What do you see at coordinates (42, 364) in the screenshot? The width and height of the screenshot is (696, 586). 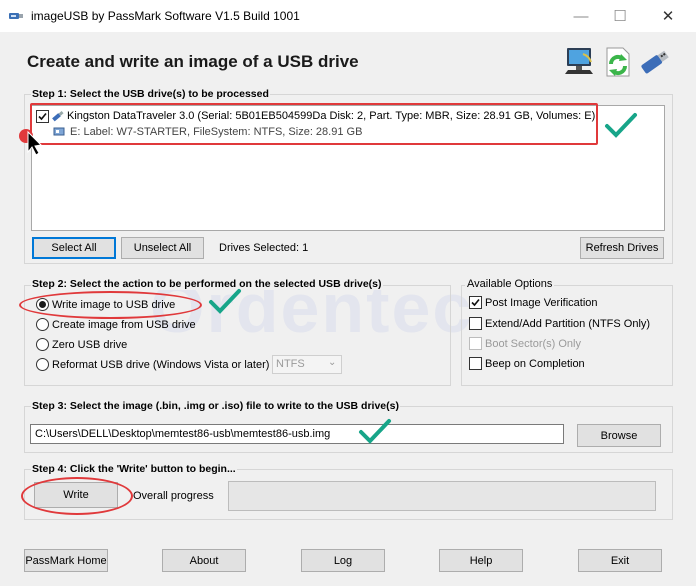 I see `radio-reformat-drive` at bounding box center [42, 364].